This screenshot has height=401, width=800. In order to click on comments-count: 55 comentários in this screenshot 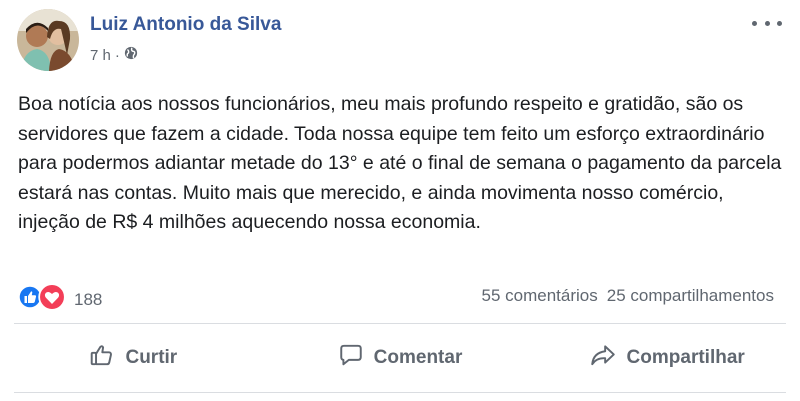, I will do `click(540, 296)`.